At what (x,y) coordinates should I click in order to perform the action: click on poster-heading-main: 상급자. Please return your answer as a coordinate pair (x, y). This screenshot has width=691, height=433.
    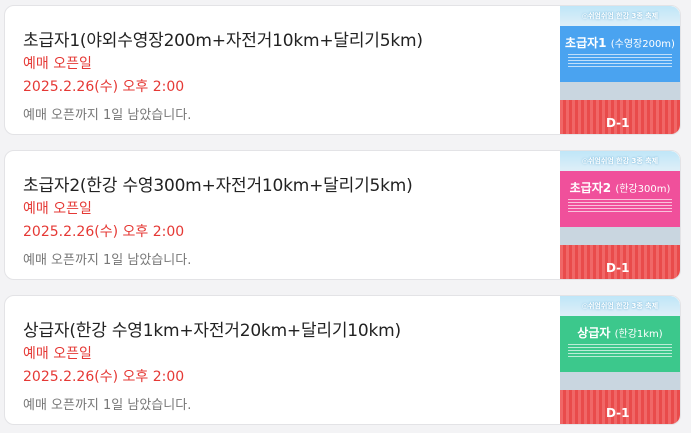
    Looking at the image, I should click on (594, 333).